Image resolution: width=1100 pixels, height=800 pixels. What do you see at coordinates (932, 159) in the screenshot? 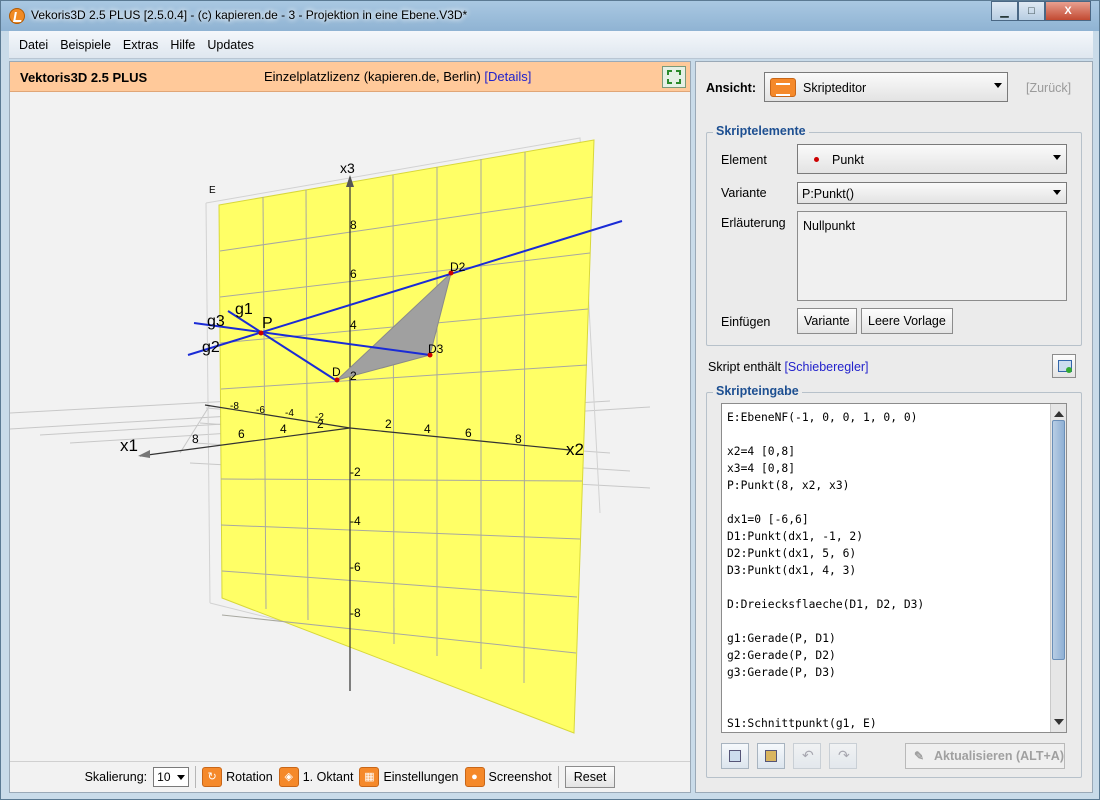
I see `element-select: Punkt` at bounding box center [932, 159].